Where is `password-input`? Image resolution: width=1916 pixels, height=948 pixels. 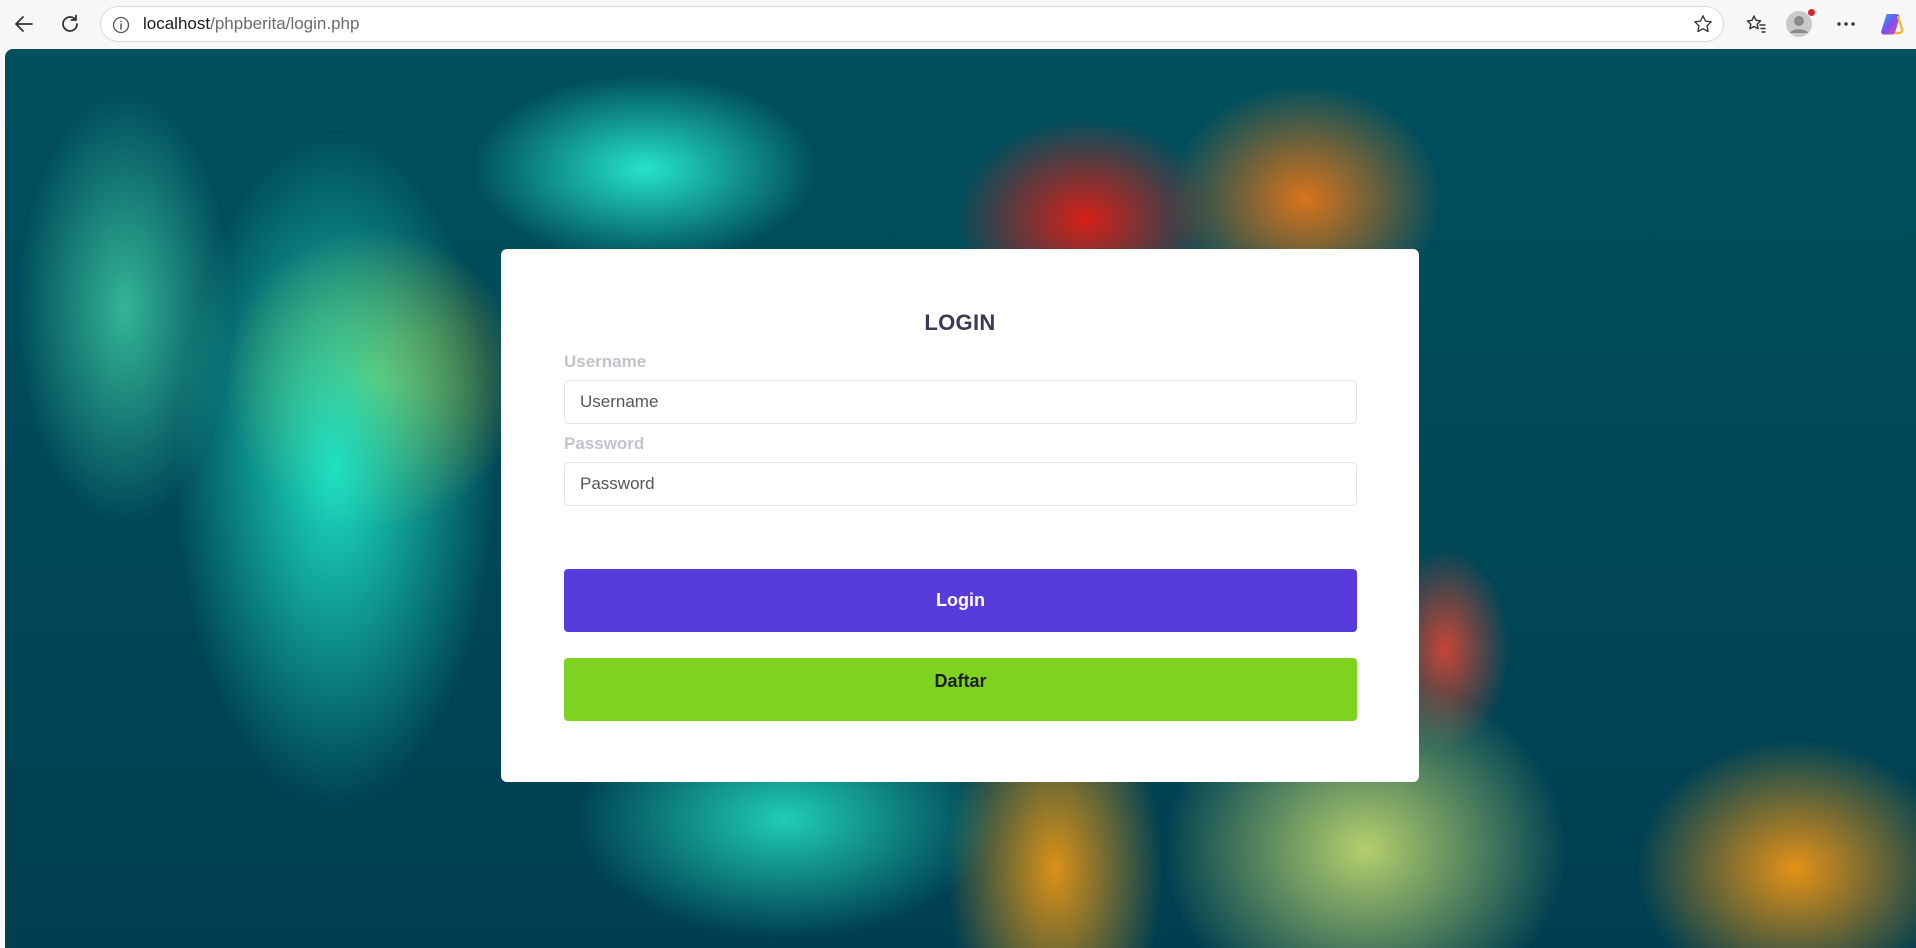 password-input is located at coordinates (960, 484).